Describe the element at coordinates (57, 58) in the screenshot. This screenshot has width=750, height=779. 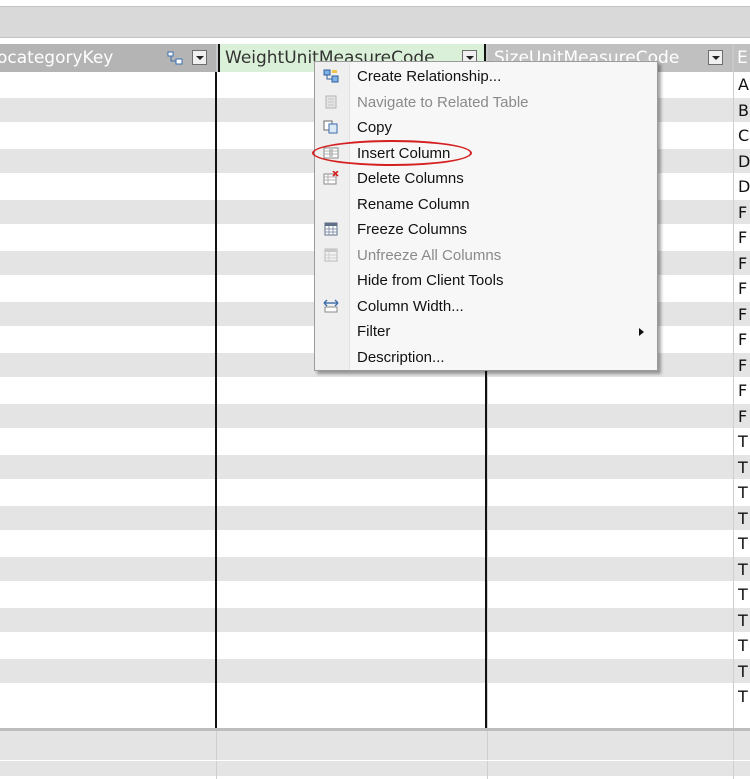
I see `column-header-label: ocategoryKey` at that location.